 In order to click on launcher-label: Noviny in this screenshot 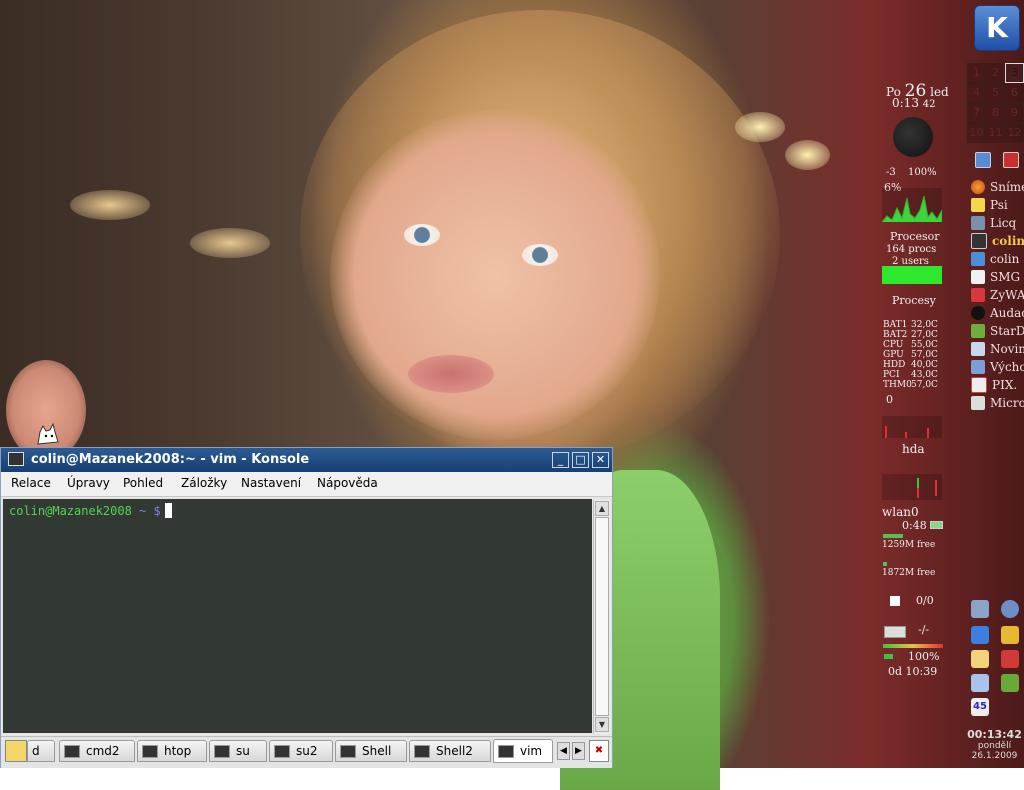, I will do `click(1007, 349)`.